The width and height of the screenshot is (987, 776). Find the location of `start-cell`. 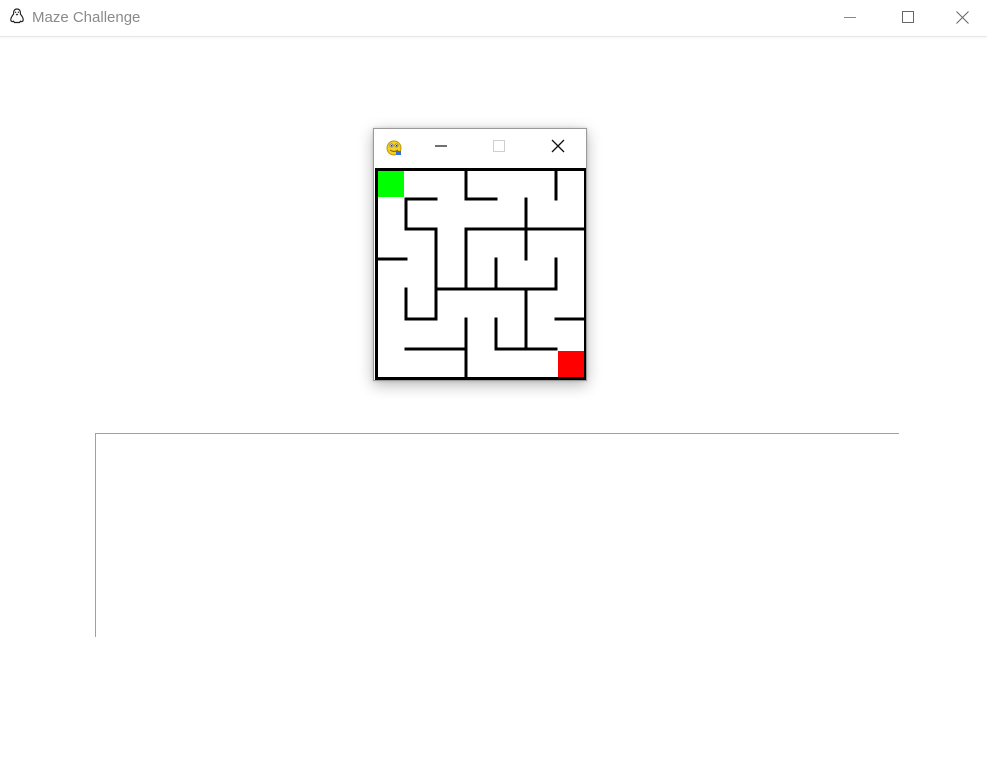

start-cell is located at coordinates (391, 184).